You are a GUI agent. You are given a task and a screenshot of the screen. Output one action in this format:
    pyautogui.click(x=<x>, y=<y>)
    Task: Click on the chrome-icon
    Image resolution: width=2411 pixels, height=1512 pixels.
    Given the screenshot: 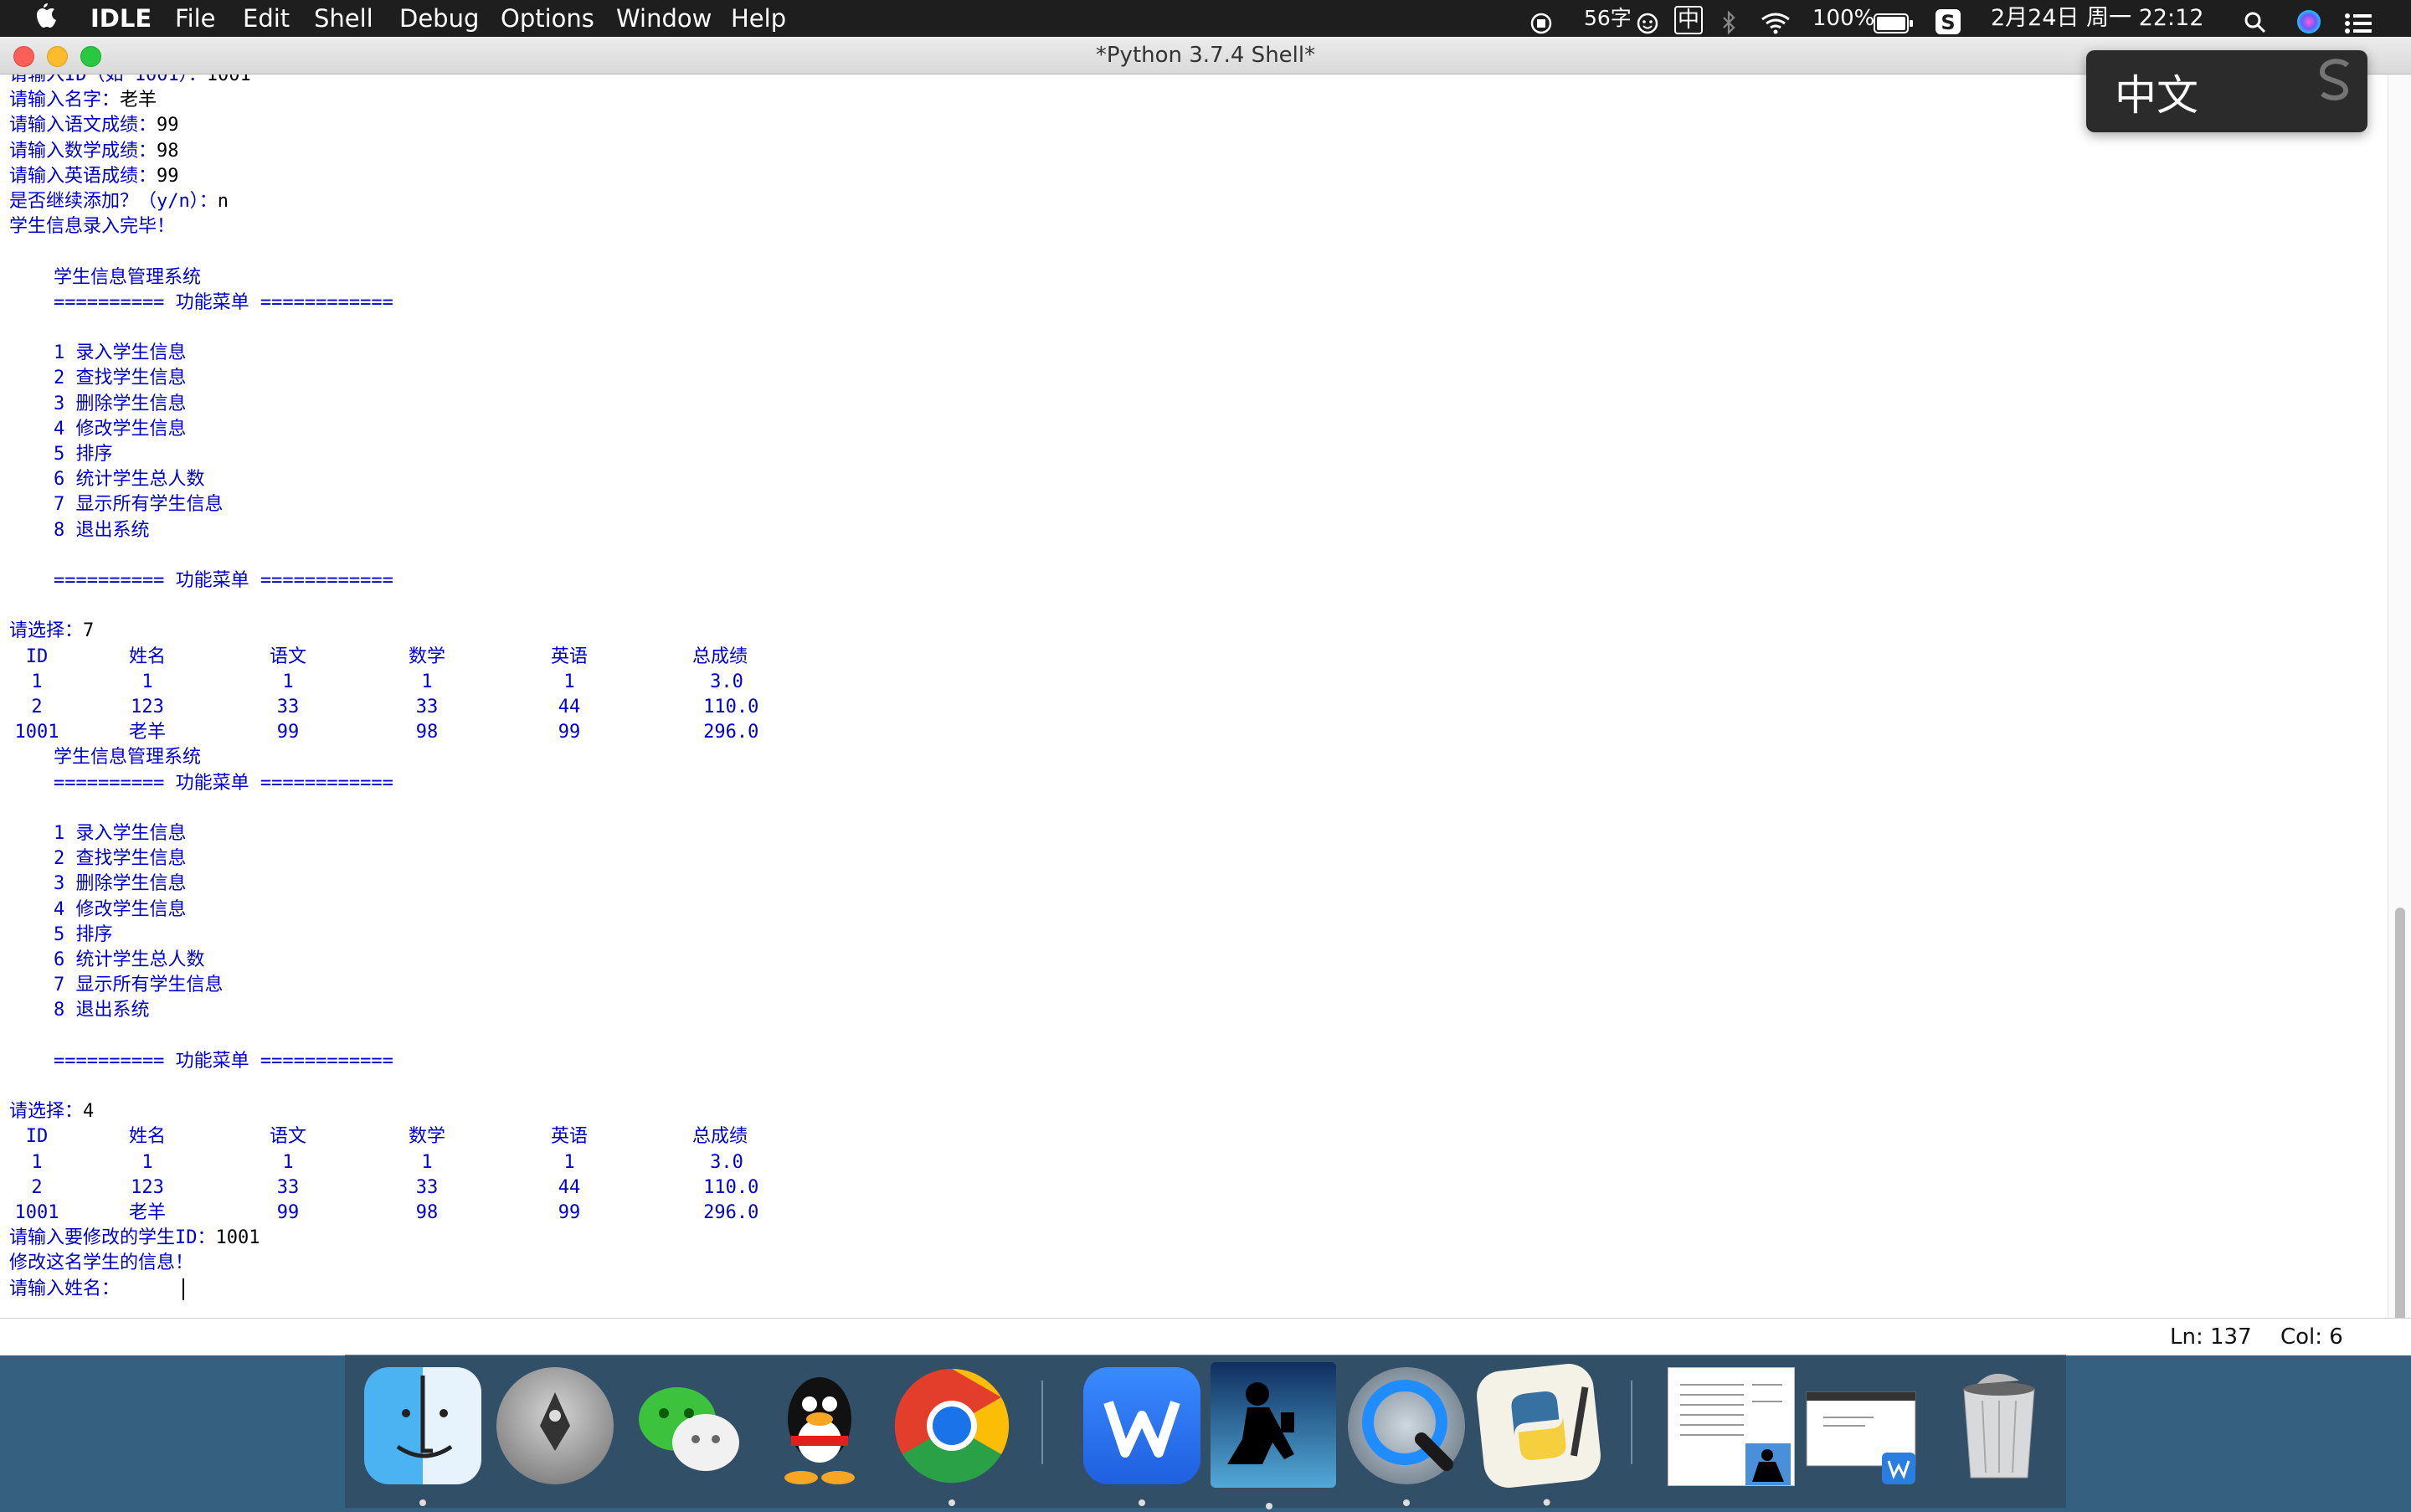 What is the action you would take?
    pyautogui.click(x=951, y=1436)
    